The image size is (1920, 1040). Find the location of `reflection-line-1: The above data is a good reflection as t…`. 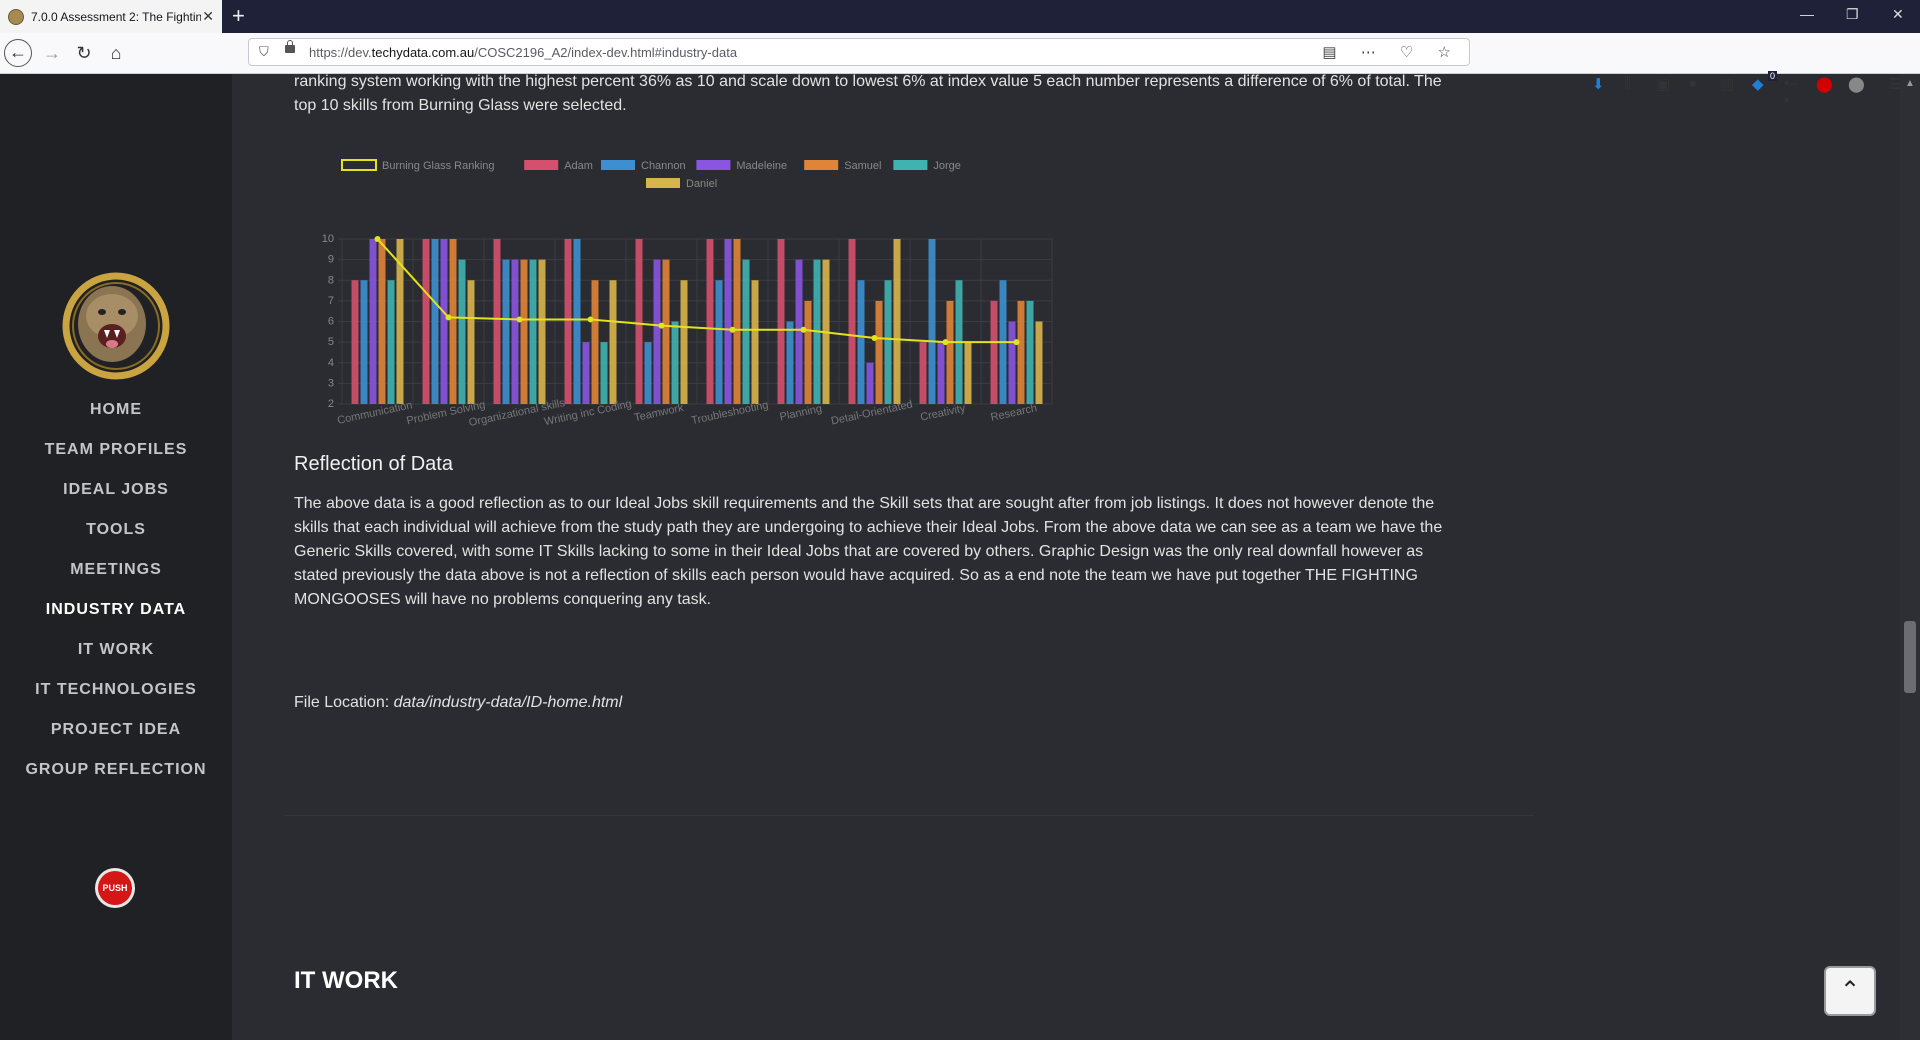

reflection-line-1: The above data is a good reflection as t… is located at coordinates (864, 503).